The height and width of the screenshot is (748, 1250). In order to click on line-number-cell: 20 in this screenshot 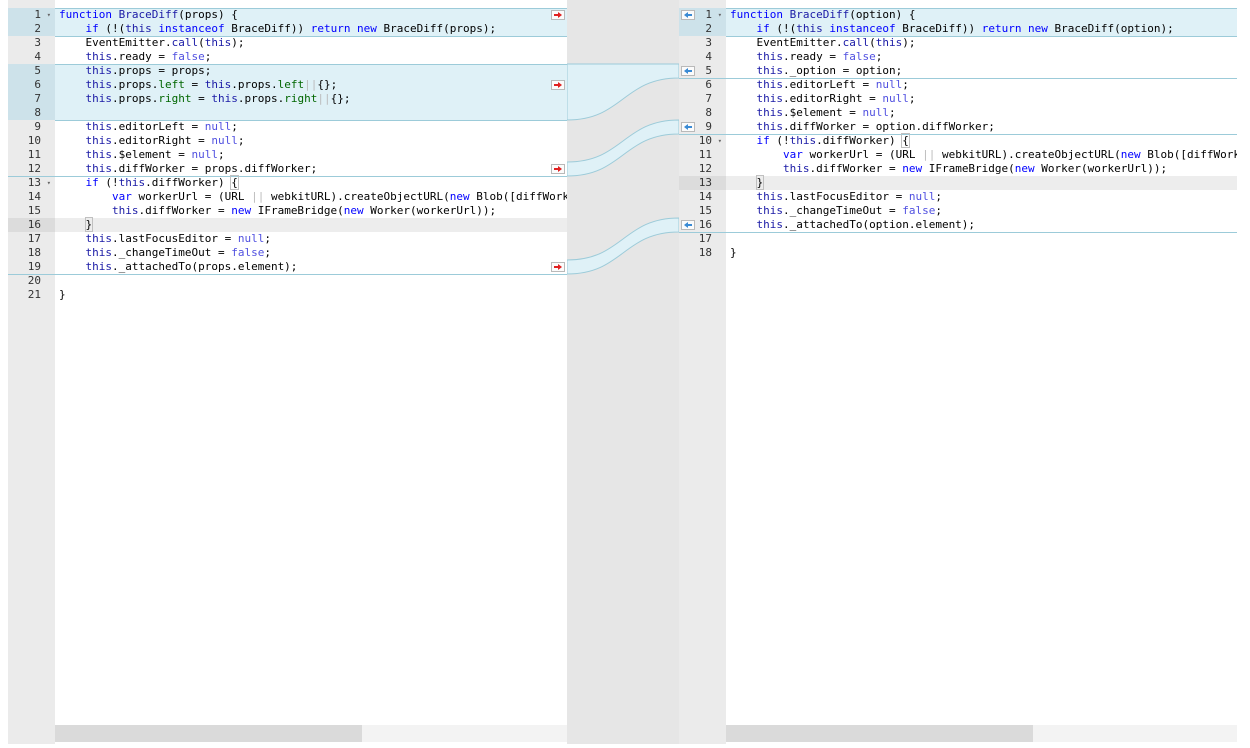, I will do `click(31, 281)`.